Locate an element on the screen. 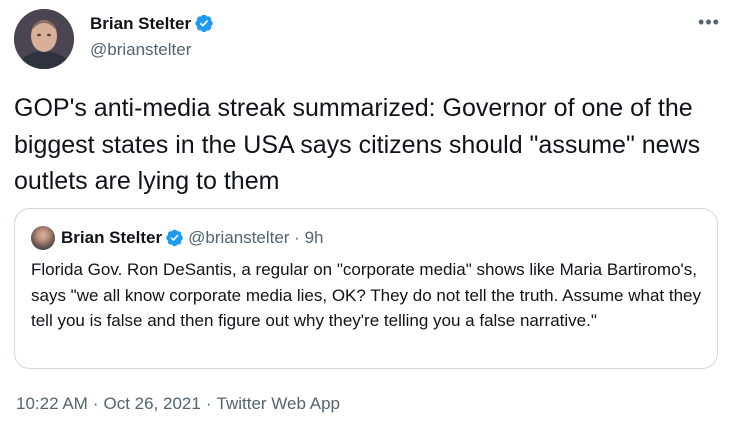 The width and height of the screenshot is (734, 433). author-name: Brian Stelter is located at coordinates (152, 23).